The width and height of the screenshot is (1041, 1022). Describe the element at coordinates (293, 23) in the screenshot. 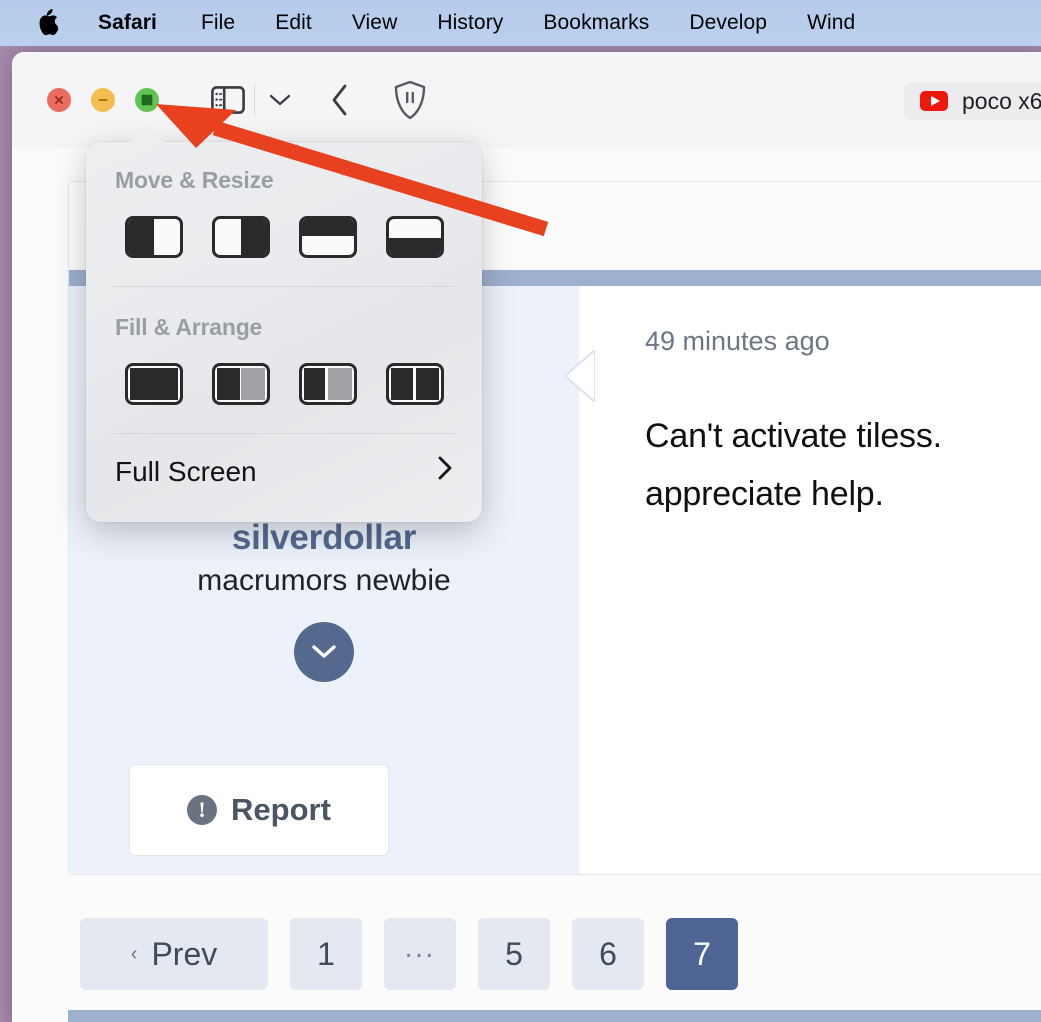

I see `menu-item-edit: Edit` at that location.